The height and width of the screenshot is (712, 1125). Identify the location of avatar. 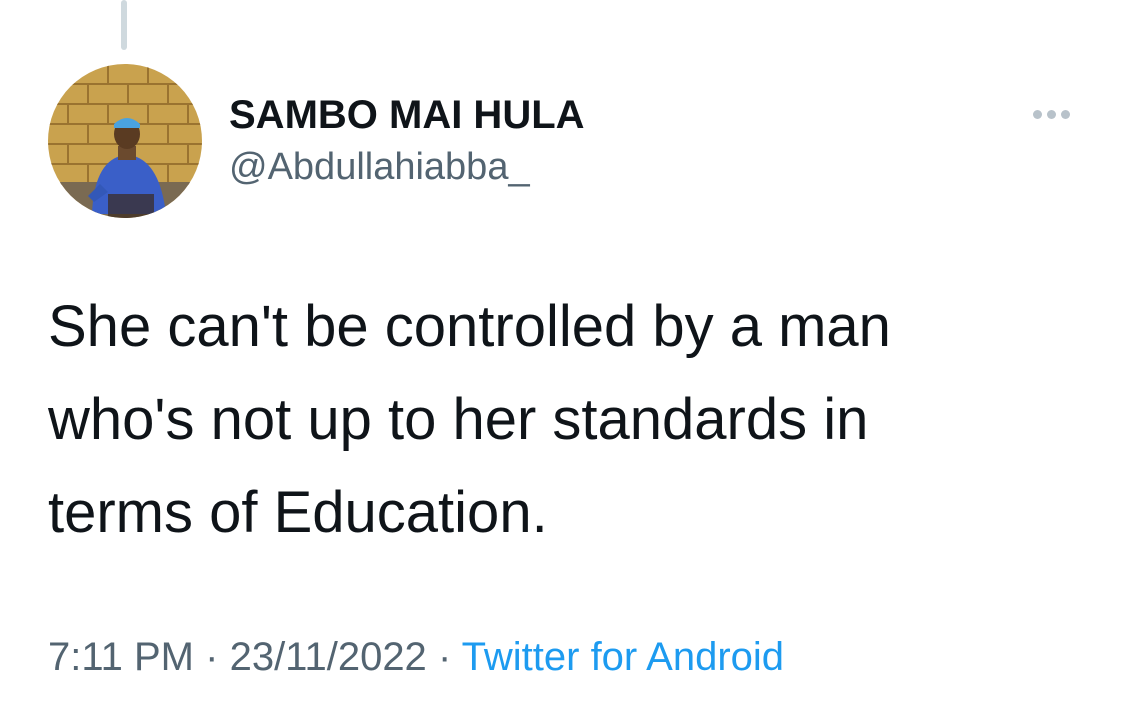
(125, 141).